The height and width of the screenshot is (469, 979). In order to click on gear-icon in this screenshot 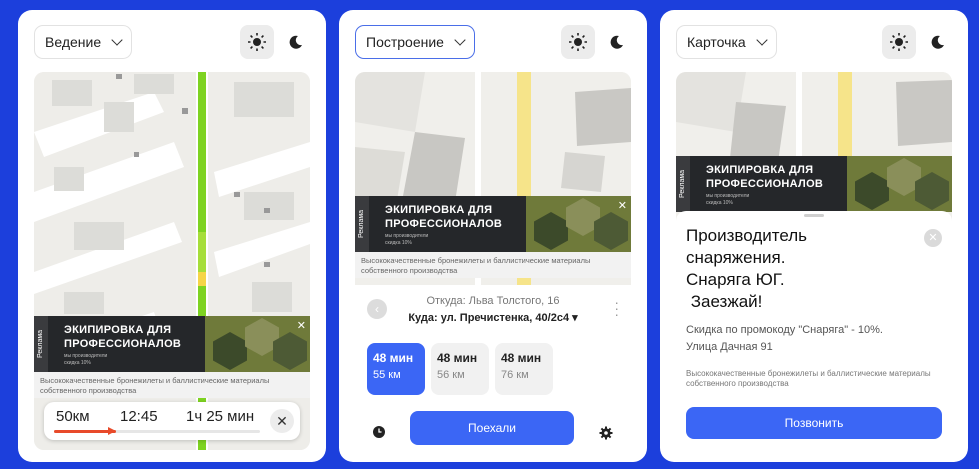, I will do `click(606, 433)`.